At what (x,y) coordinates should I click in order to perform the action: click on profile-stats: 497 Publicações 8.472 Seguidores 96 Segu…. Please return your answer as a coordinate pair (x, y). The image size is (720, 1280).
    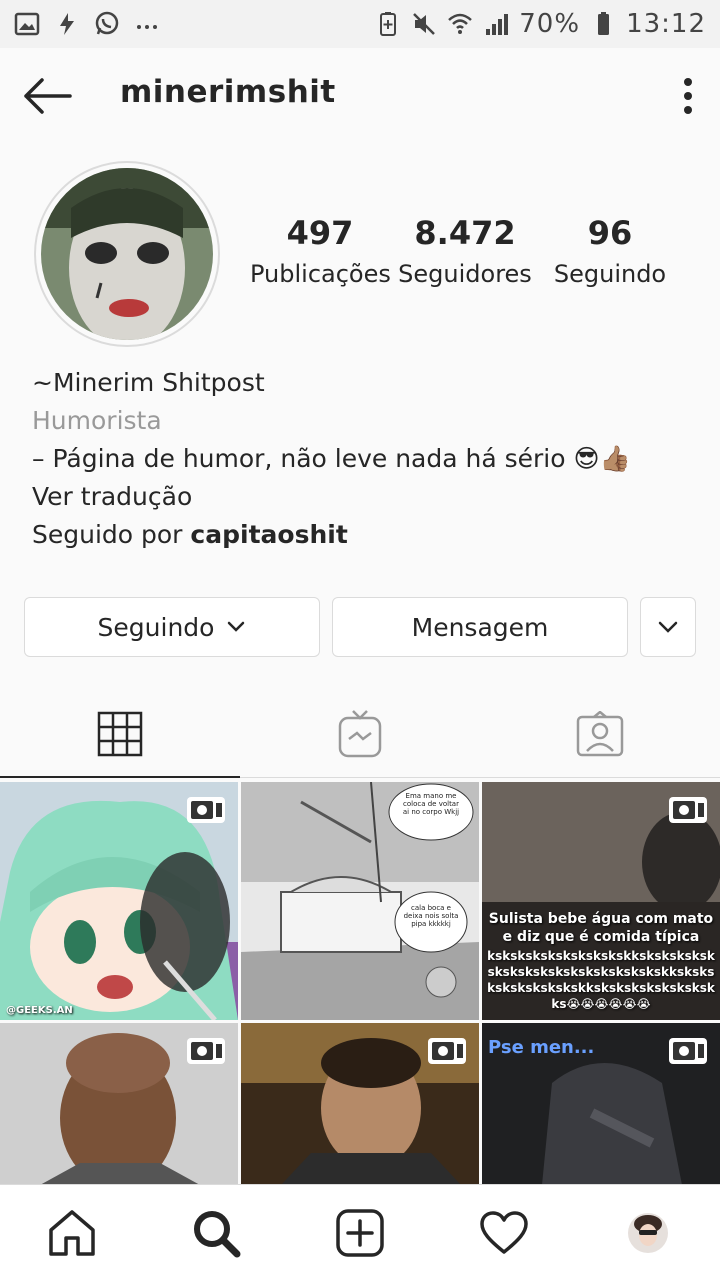
    Looking at the image, I should click on (465, 251).